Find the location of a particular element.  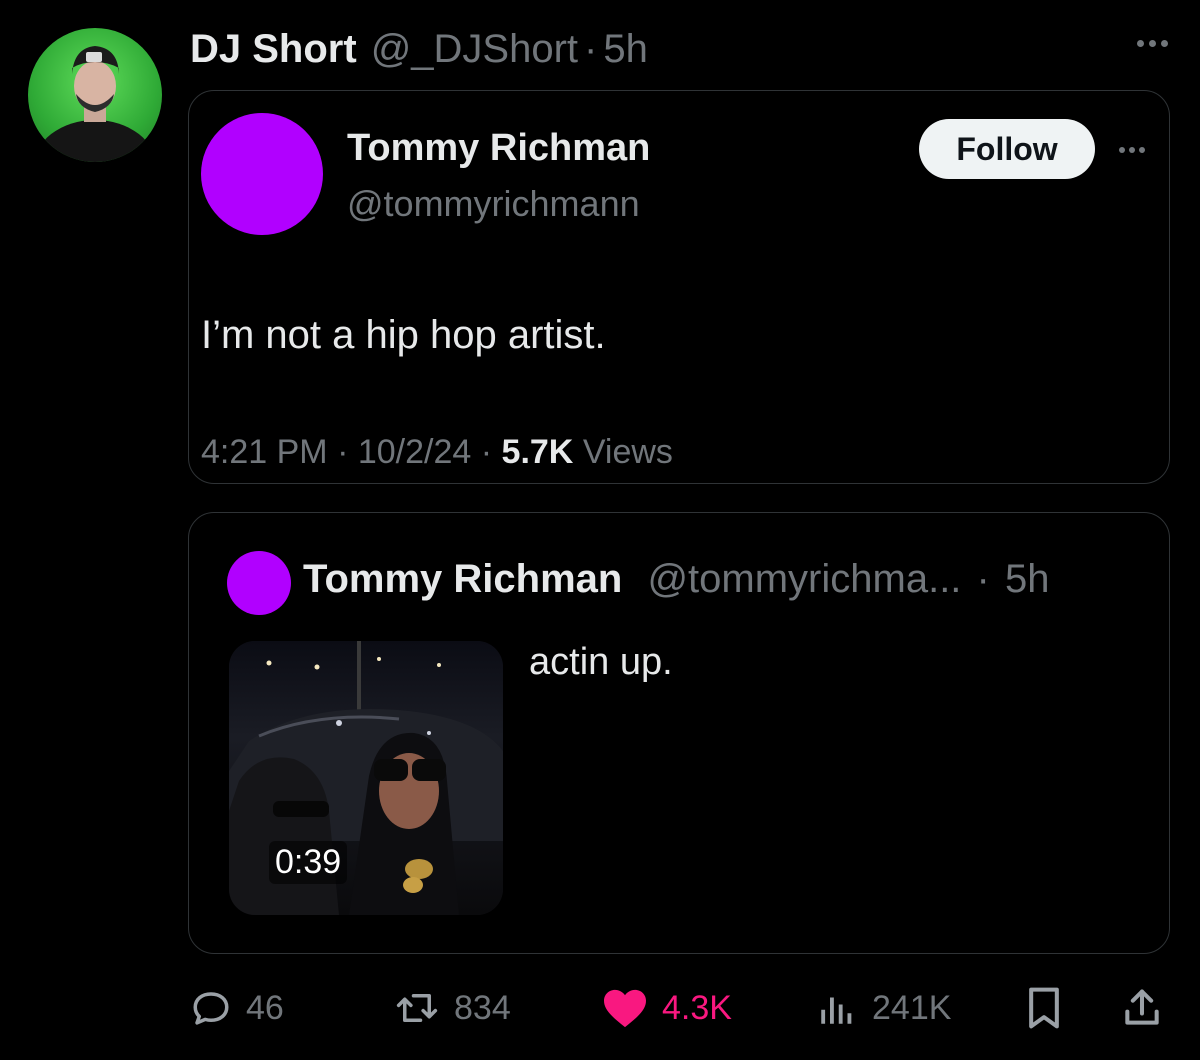

embedded-post-text: I’m not a hip hop artist. is located at coordinates (403, 335).